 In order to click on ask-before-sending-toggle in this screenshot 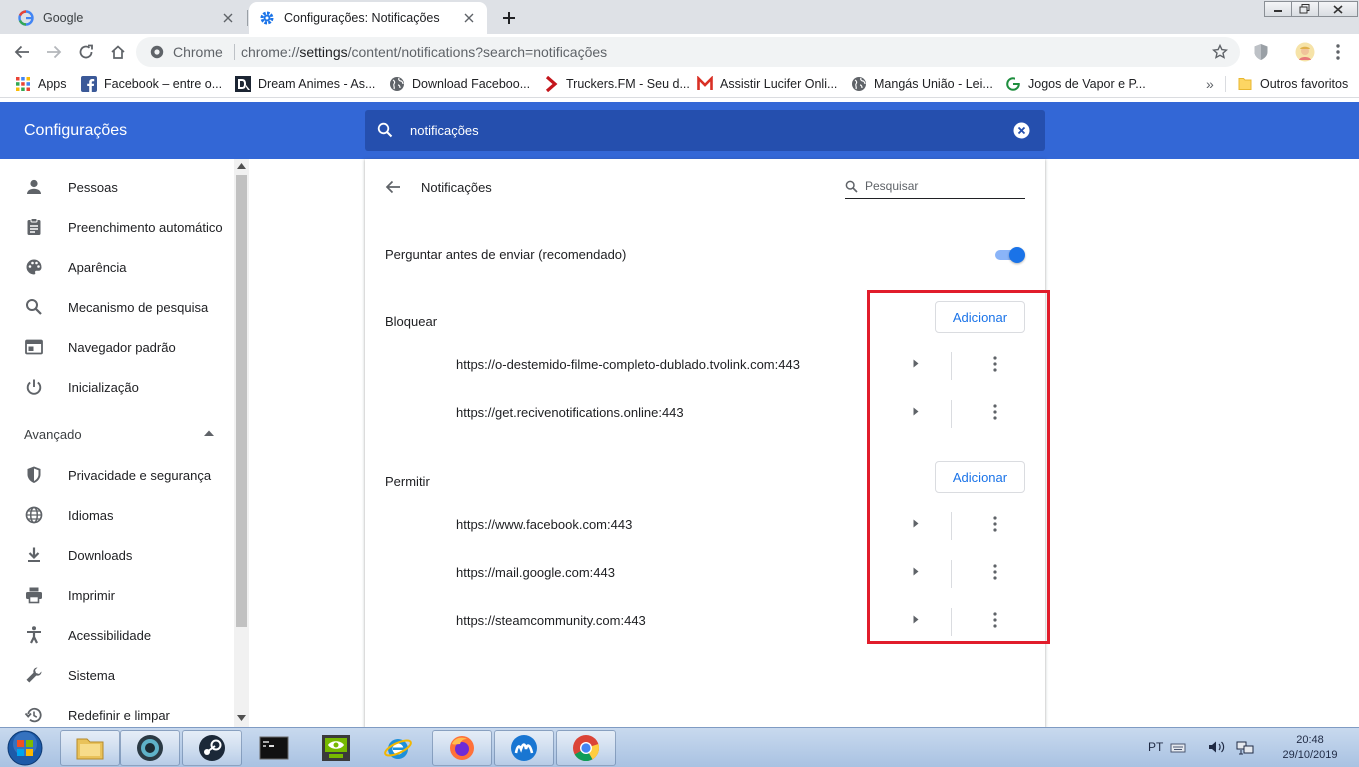, I will do `click(1011, 255)`.